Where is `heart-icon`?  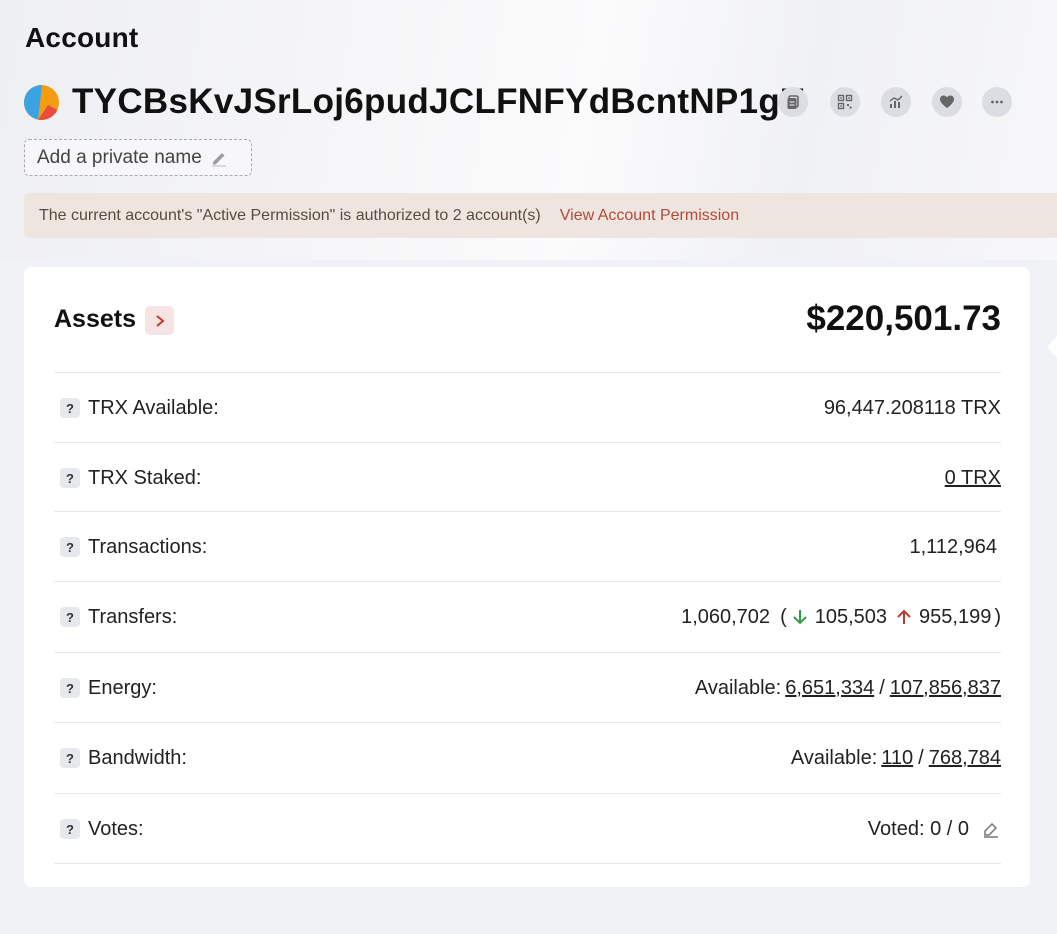
heart-icon is located at coordinates (947, 102).